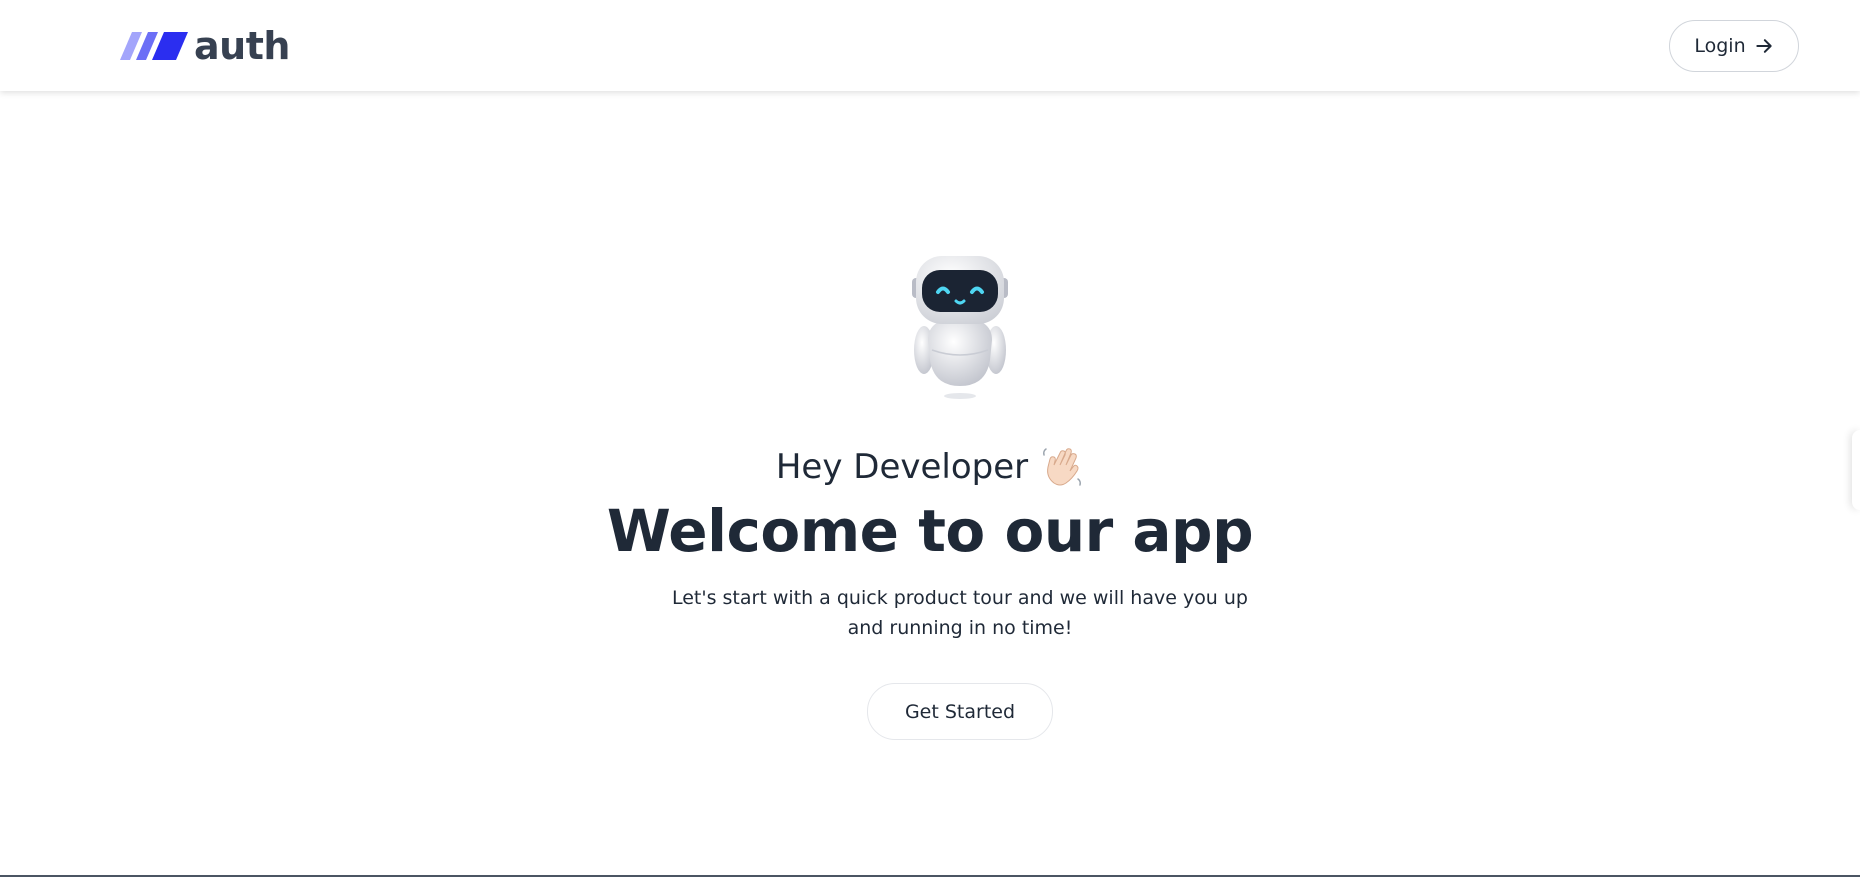 This screenshot has width=1860, height=877. I want to click on robot-icon, so click(960, 327).